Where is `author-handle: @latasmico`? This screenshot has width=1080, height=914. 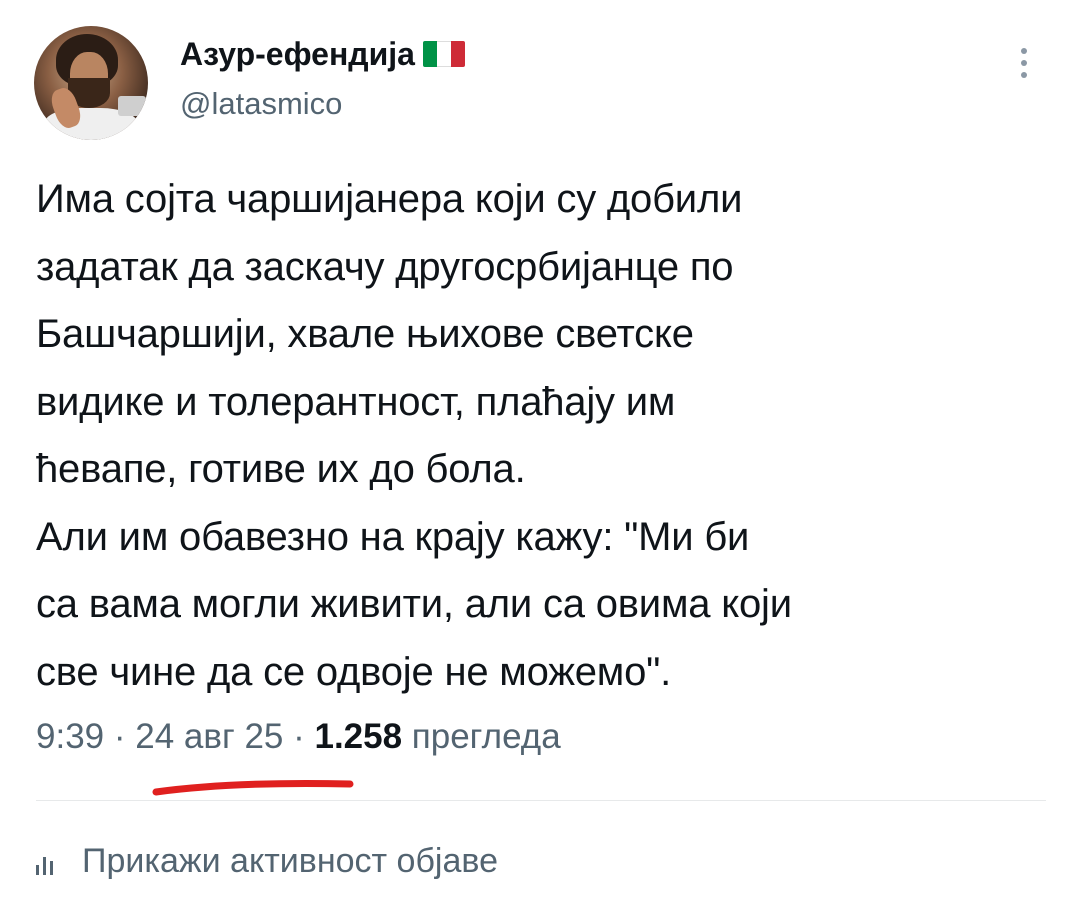
author-handle: @latasmico is located at coordinates (261, 104).